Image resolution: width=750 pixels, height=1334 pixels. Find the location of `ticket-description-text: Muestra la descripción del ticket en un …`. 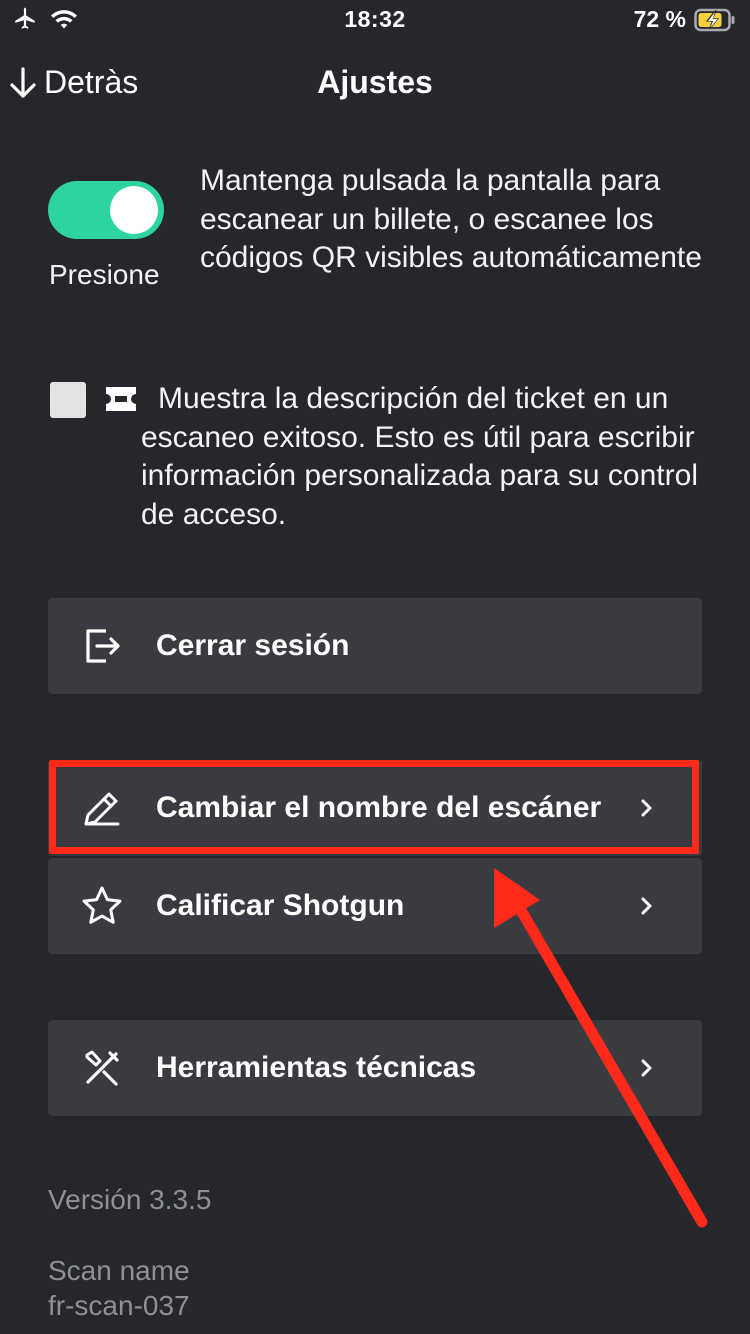

ticket-description-text: Muestra la descripción del ticket en un … is located at coordinates (419, 456).